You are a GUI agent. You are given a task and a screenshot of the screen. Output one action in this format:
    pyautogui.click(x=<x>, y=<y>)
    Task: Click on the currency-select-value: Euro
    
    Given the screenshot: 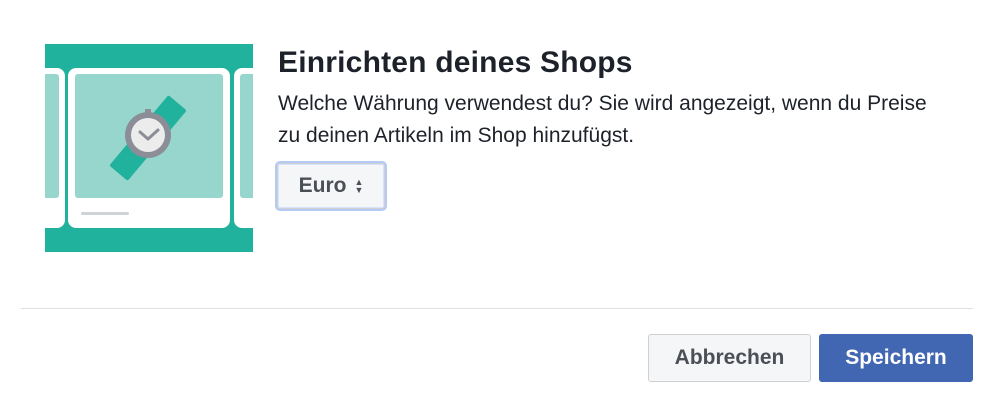 What is the action you would take?
    pyautogui.click(x=322, y=185)
    